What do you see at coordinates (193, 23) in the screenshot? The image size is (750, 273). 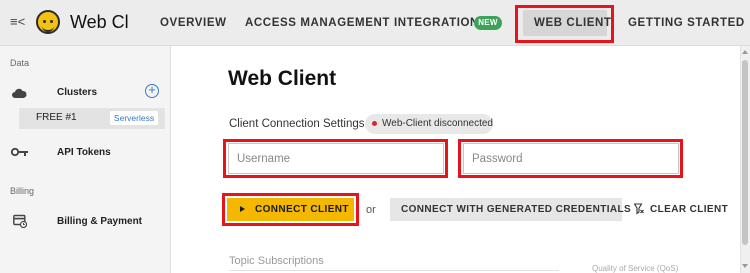 I see `tab-overview: OVERVIEW` at bounding box center [193, 23].